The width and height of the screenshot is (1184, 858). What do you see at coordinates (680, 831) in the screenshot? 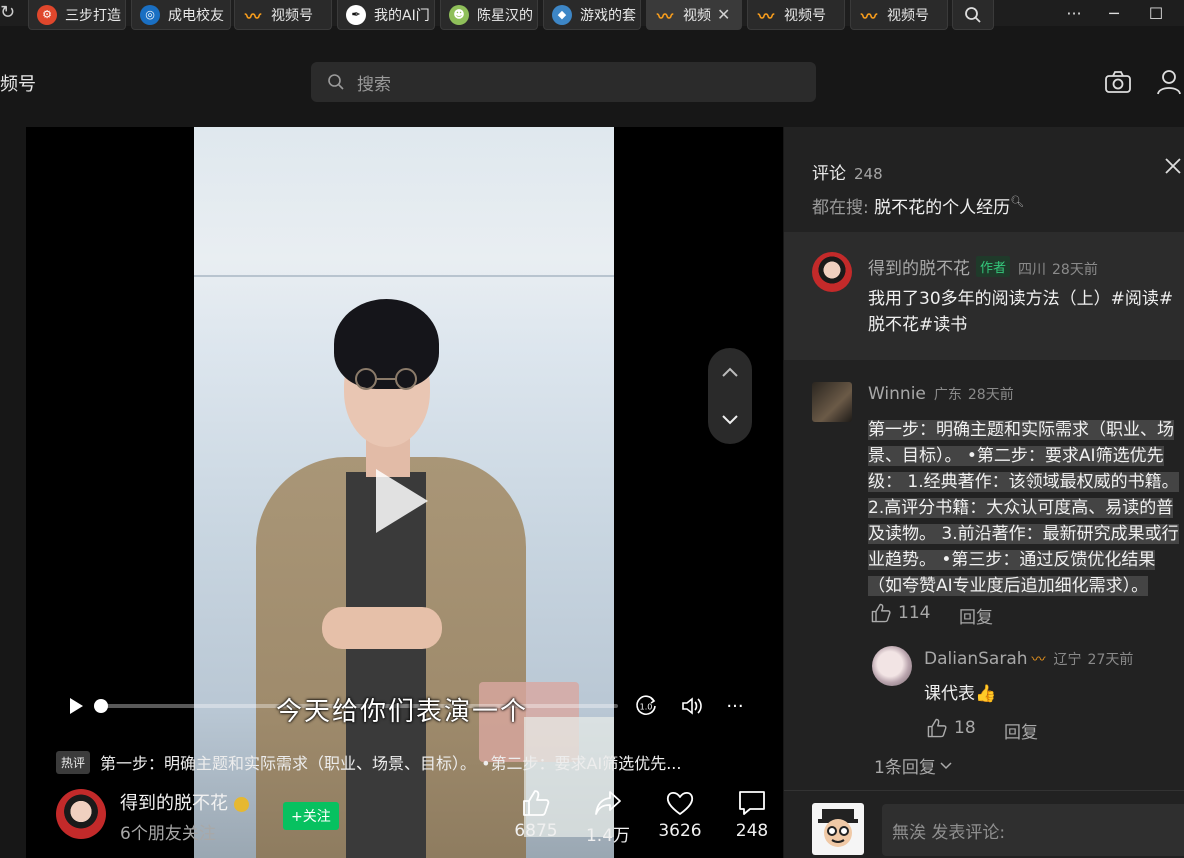
I see `favorite-count: 3626` at bounding box center [680, 831].